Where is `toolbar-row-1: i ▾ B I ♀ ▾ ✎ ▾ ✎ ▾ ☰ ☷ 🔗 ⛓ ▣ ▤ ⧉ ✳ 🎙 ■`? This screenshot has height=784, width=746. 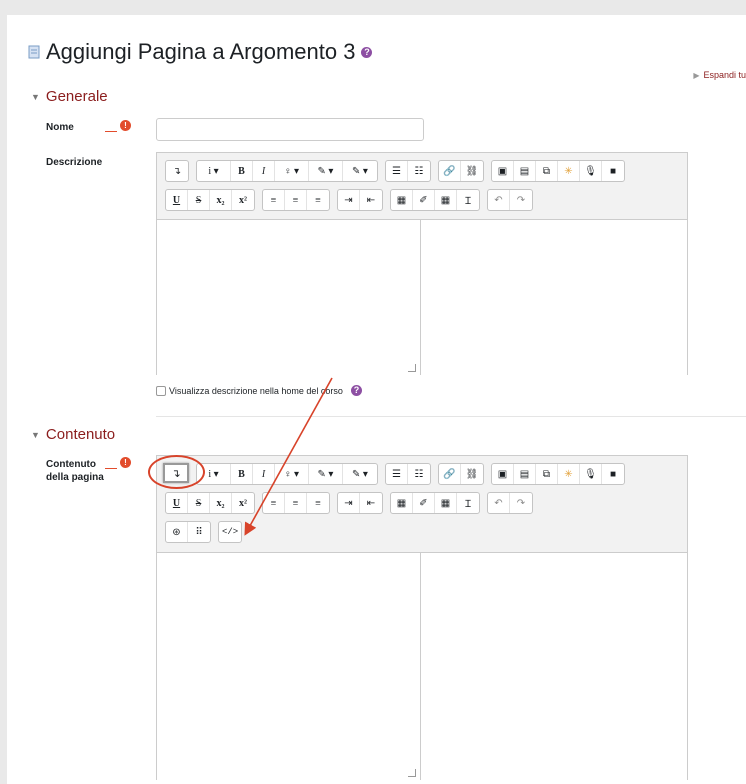
toolbar-row-1: i ▾ B I ♀ ▾ ✎ ▾ ✎ ▾ ☰ ☷ 🔗 ⛓ ▣ ▤ ⧉ ✳ 🎙 ■ is located at coordinates (398, 474).